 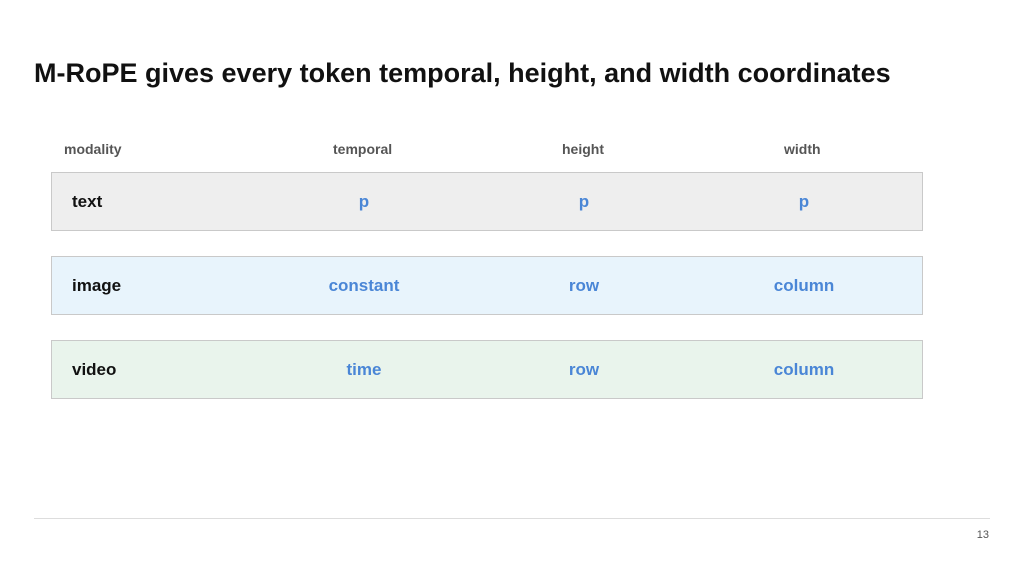 What do you see at coordinates (87, 201) in the screenshot?
I see `modality-cell: text` at bounding box center [87, 201].